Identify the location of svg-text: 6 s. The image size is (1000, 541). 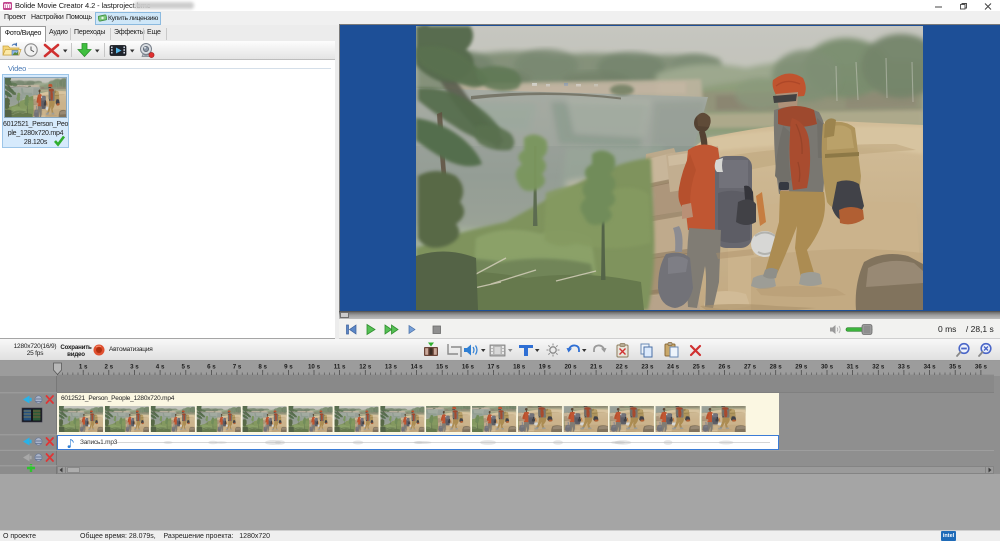
(211, 367).